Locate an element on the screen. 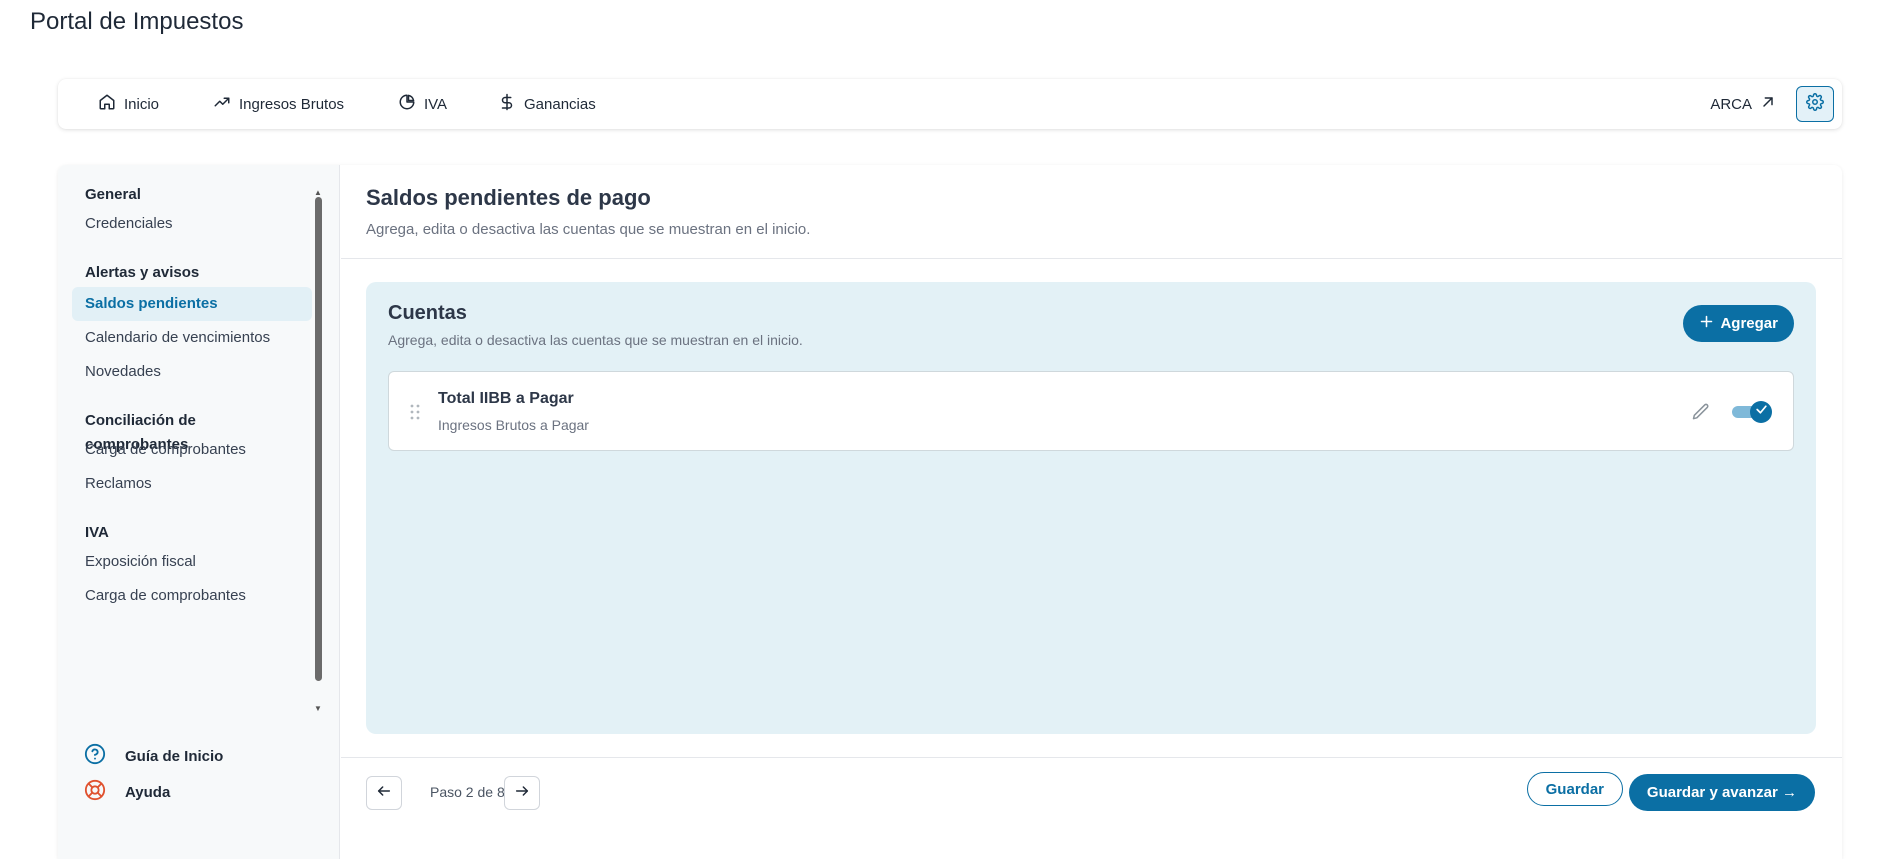 Image resolution: width=1895 pixels, height=859 pixels. next-step-button is located at coordinates (522, 793).